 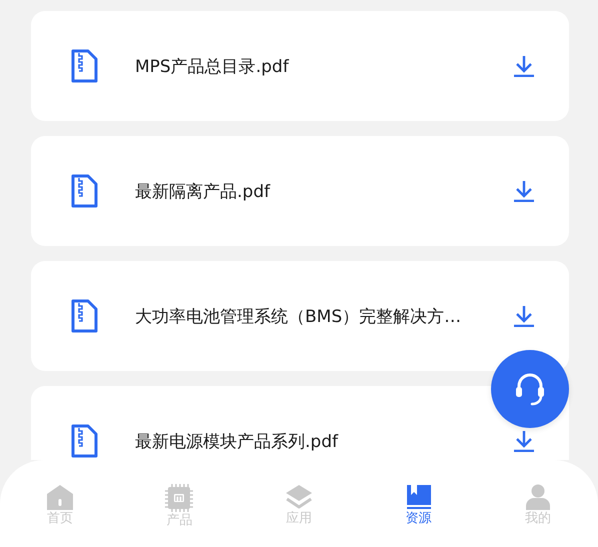 I want to click on file-name: 最新电源模块产品系列.pdf, so click(x=237, y=441).